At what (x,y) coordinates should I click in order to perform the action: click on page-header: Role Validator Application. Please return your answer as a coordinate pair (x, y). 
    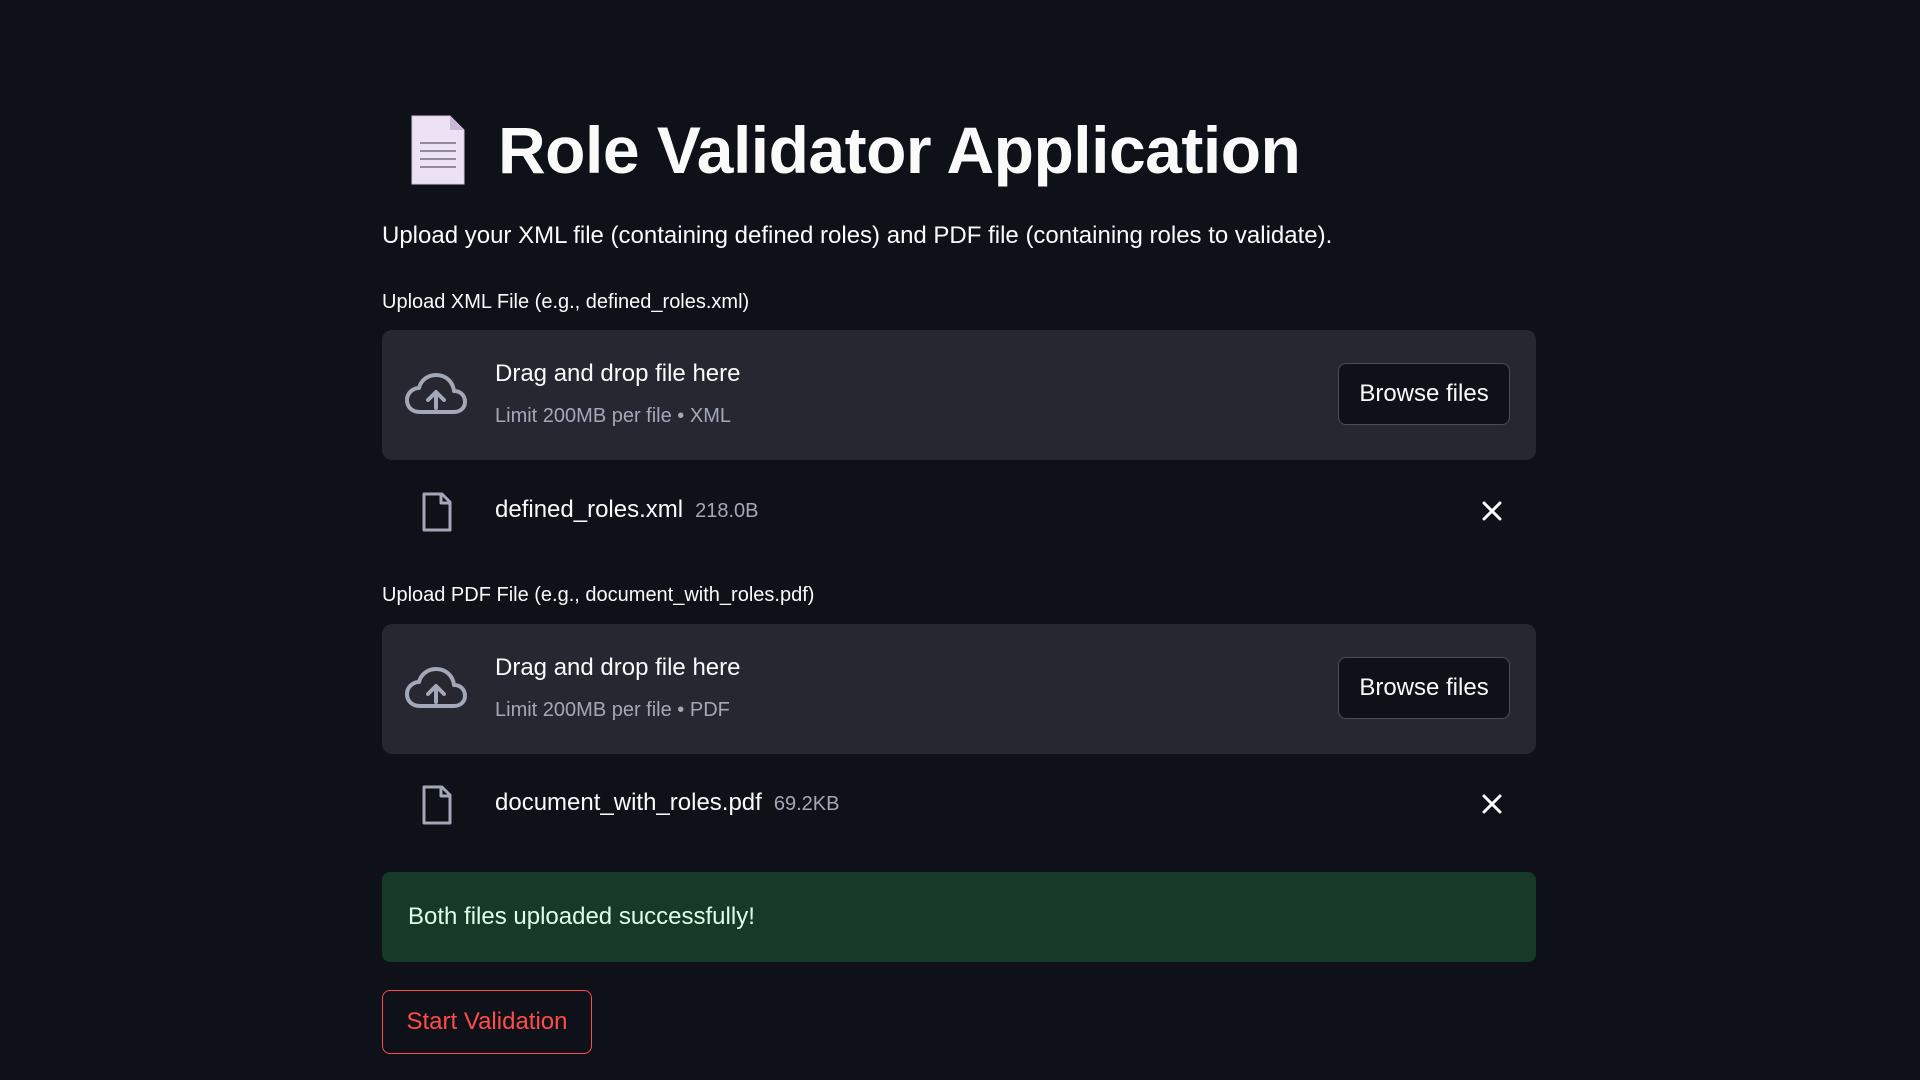
    Looking at the image, I should click on (841, 150).